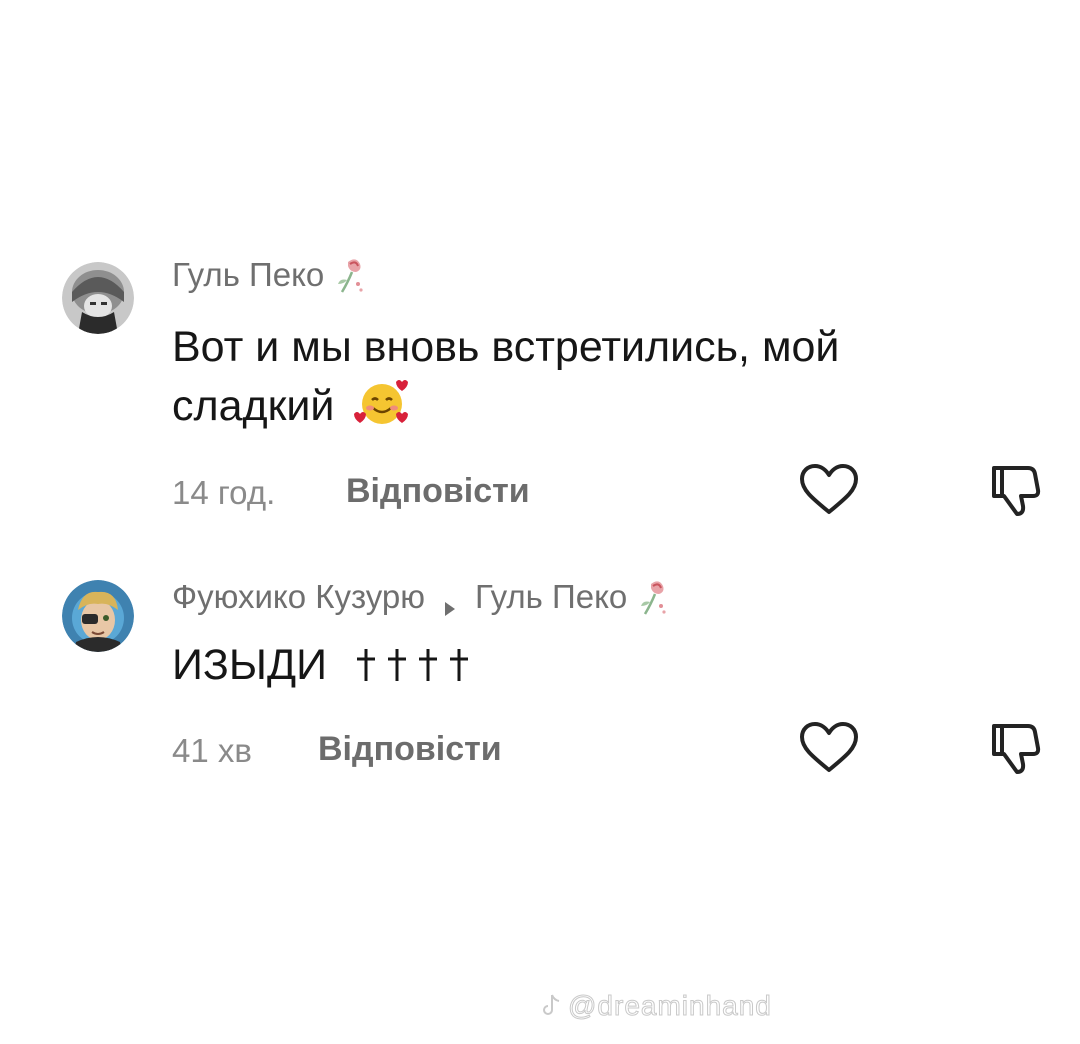  What do you see at coordinates (505, 405) in the screenshot?
I see `comment-text-line: сладкий` at bounding box center [505, 405].